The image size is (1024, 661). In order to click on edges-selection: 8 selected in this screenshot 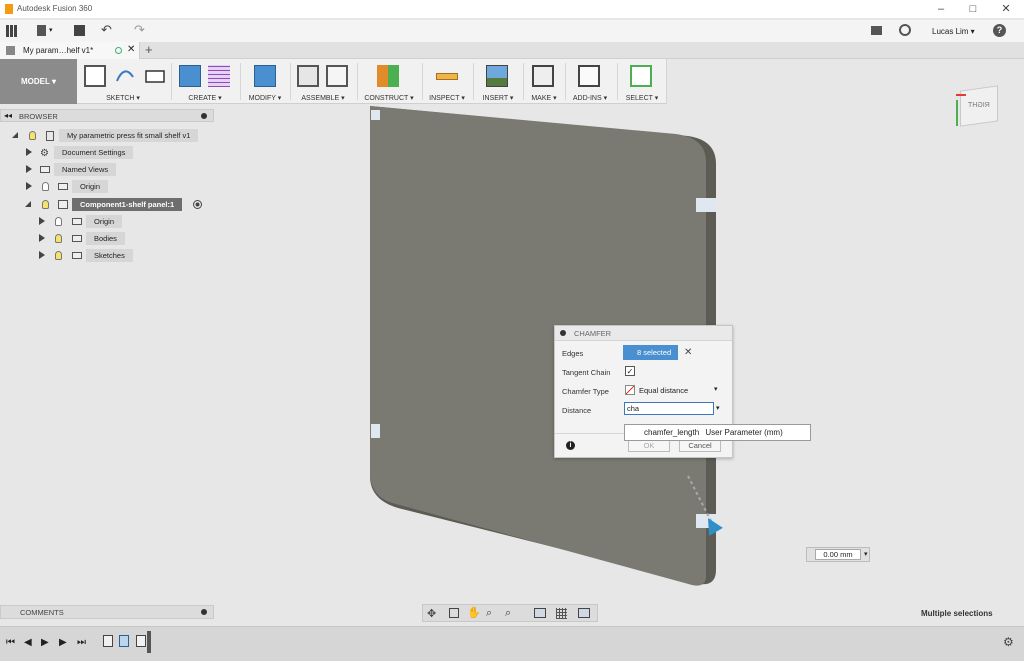, I will do `click(650, 352)`.